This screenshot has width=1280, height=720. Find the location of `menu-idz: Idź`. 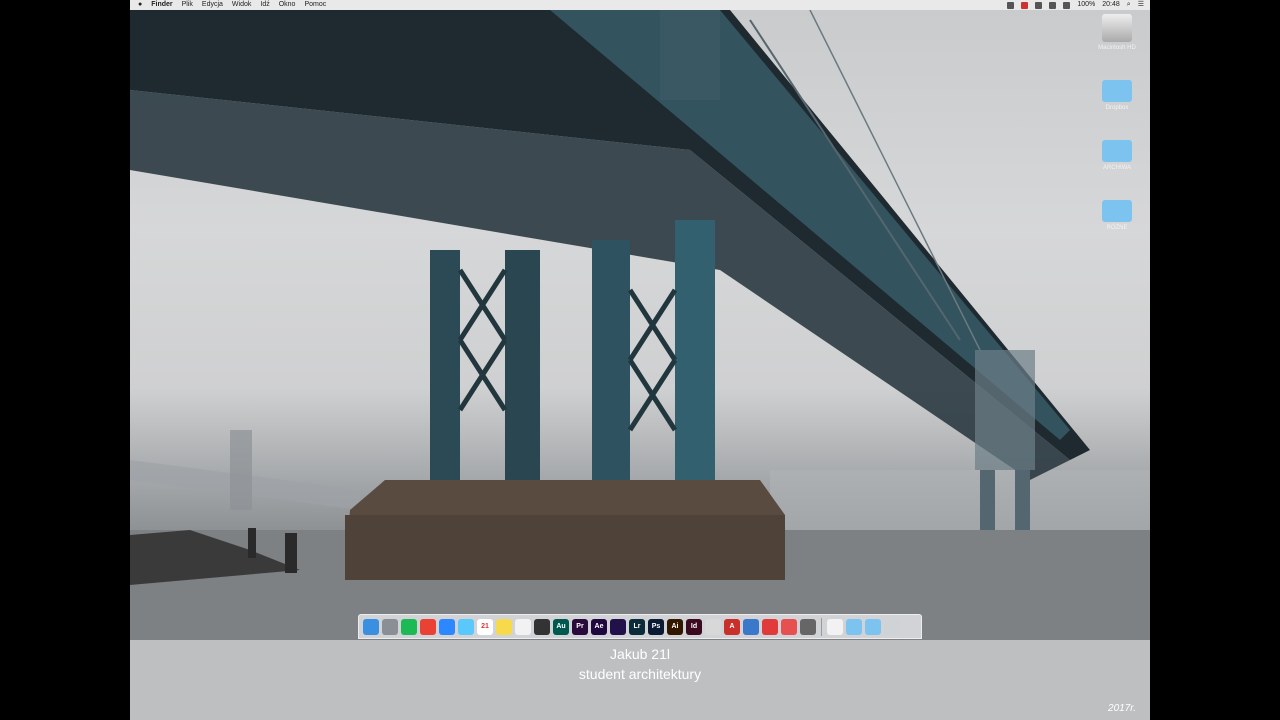

menu-idz: Idź is located at coordinates (264, 5).